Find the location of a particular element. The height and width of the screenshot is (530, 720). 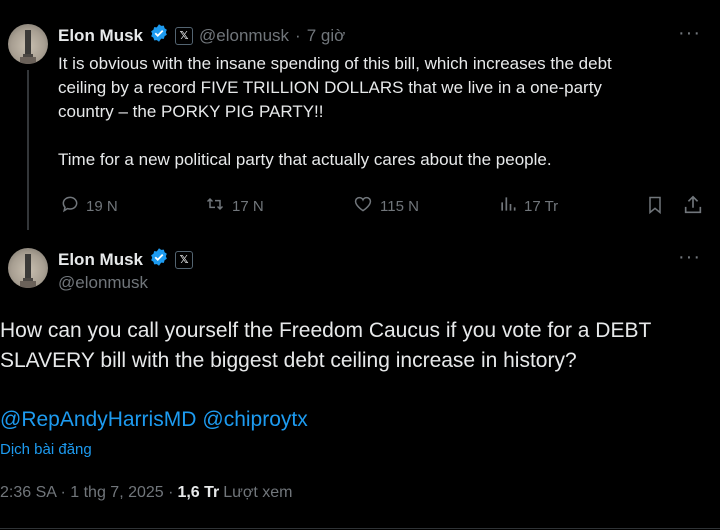

share-icon is located at coordinates (693, 207).